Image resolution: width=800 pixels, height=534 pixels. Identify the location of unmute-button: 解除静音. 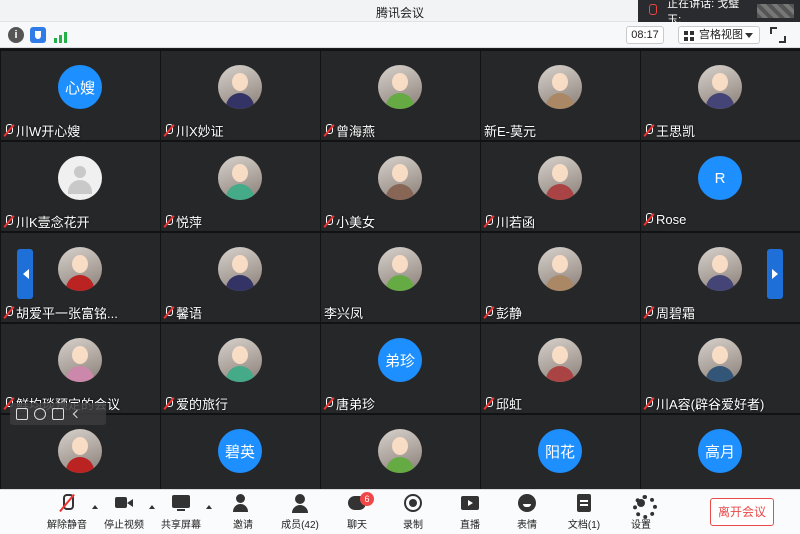
(67, 513).